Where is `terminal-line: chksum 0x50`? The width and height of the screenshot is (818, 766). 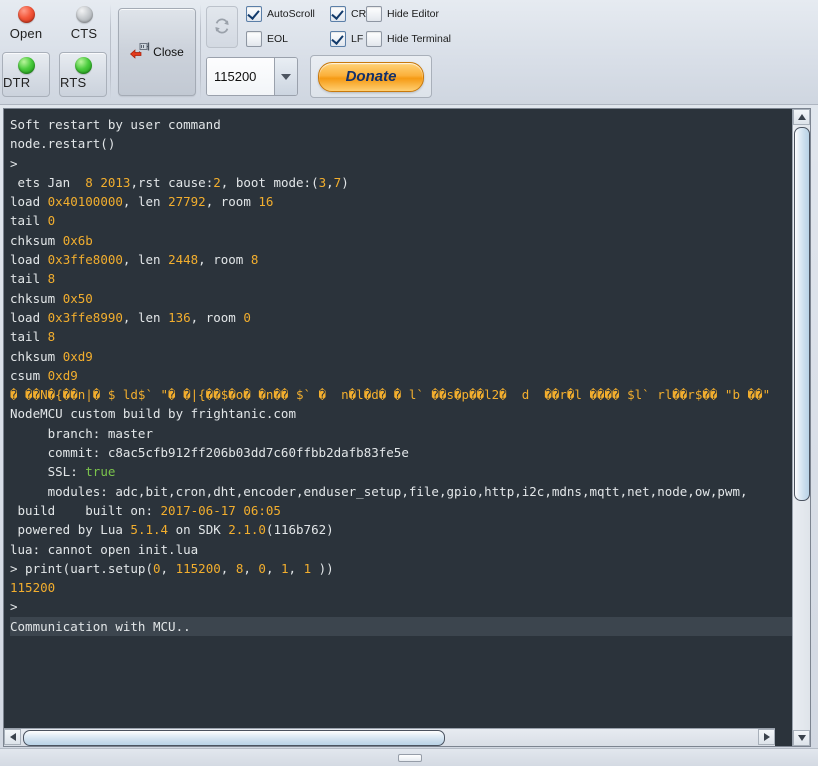 terminal-line: chksum 0x50 is located at coordinates (51, 298).